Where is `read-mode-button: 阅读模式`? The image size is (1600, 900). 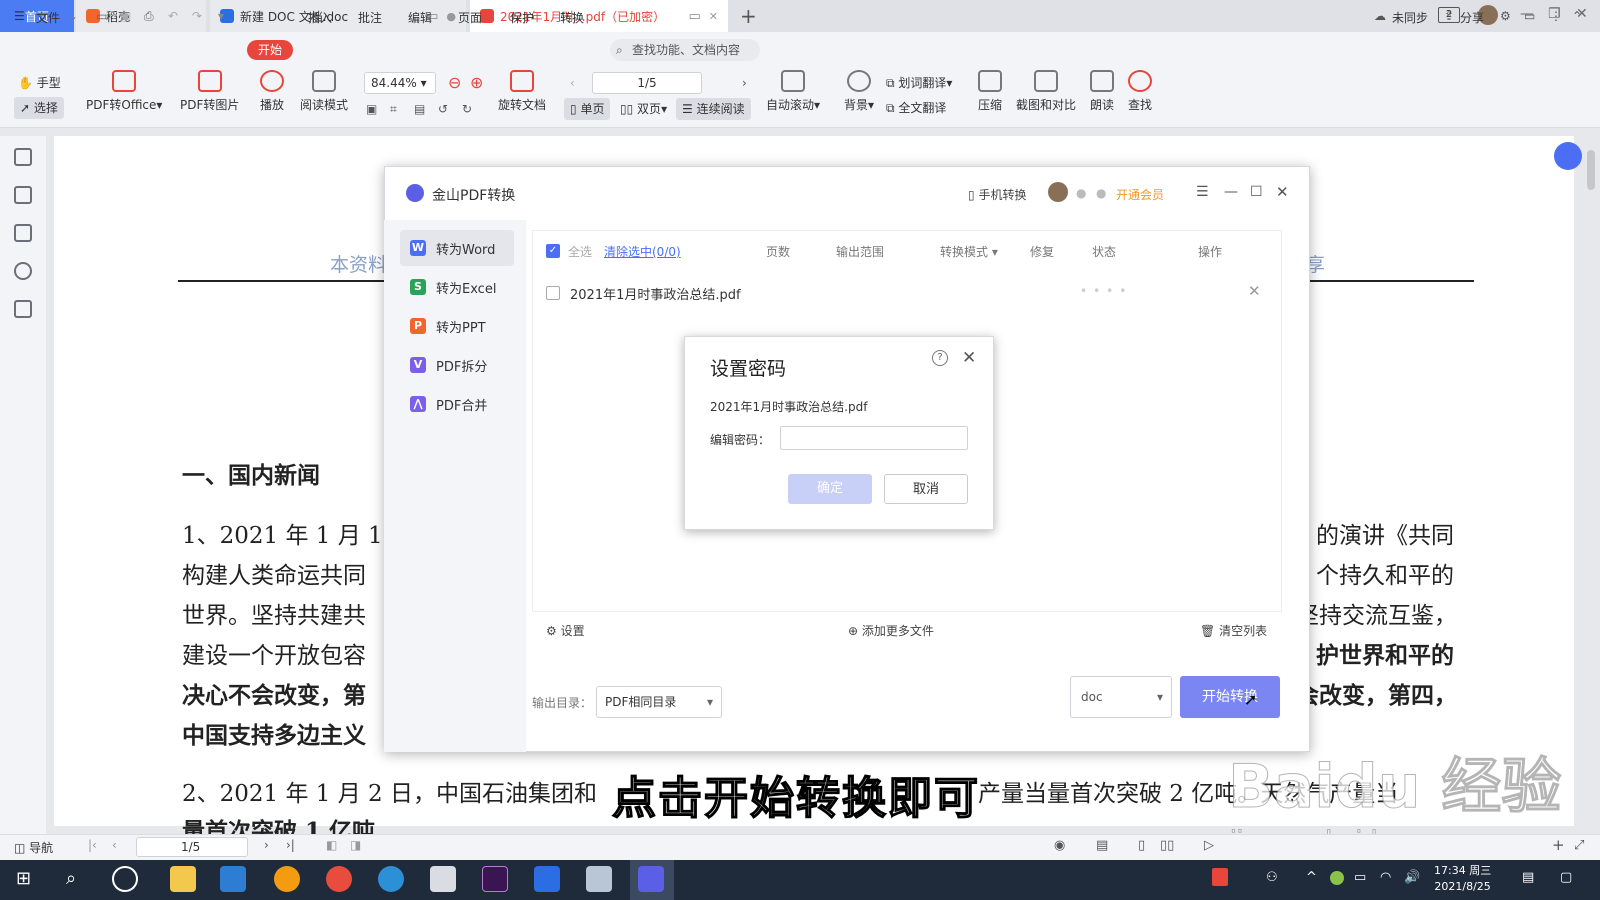
read-mode-button: 阅读模式 is located at coordinates (324, 91).